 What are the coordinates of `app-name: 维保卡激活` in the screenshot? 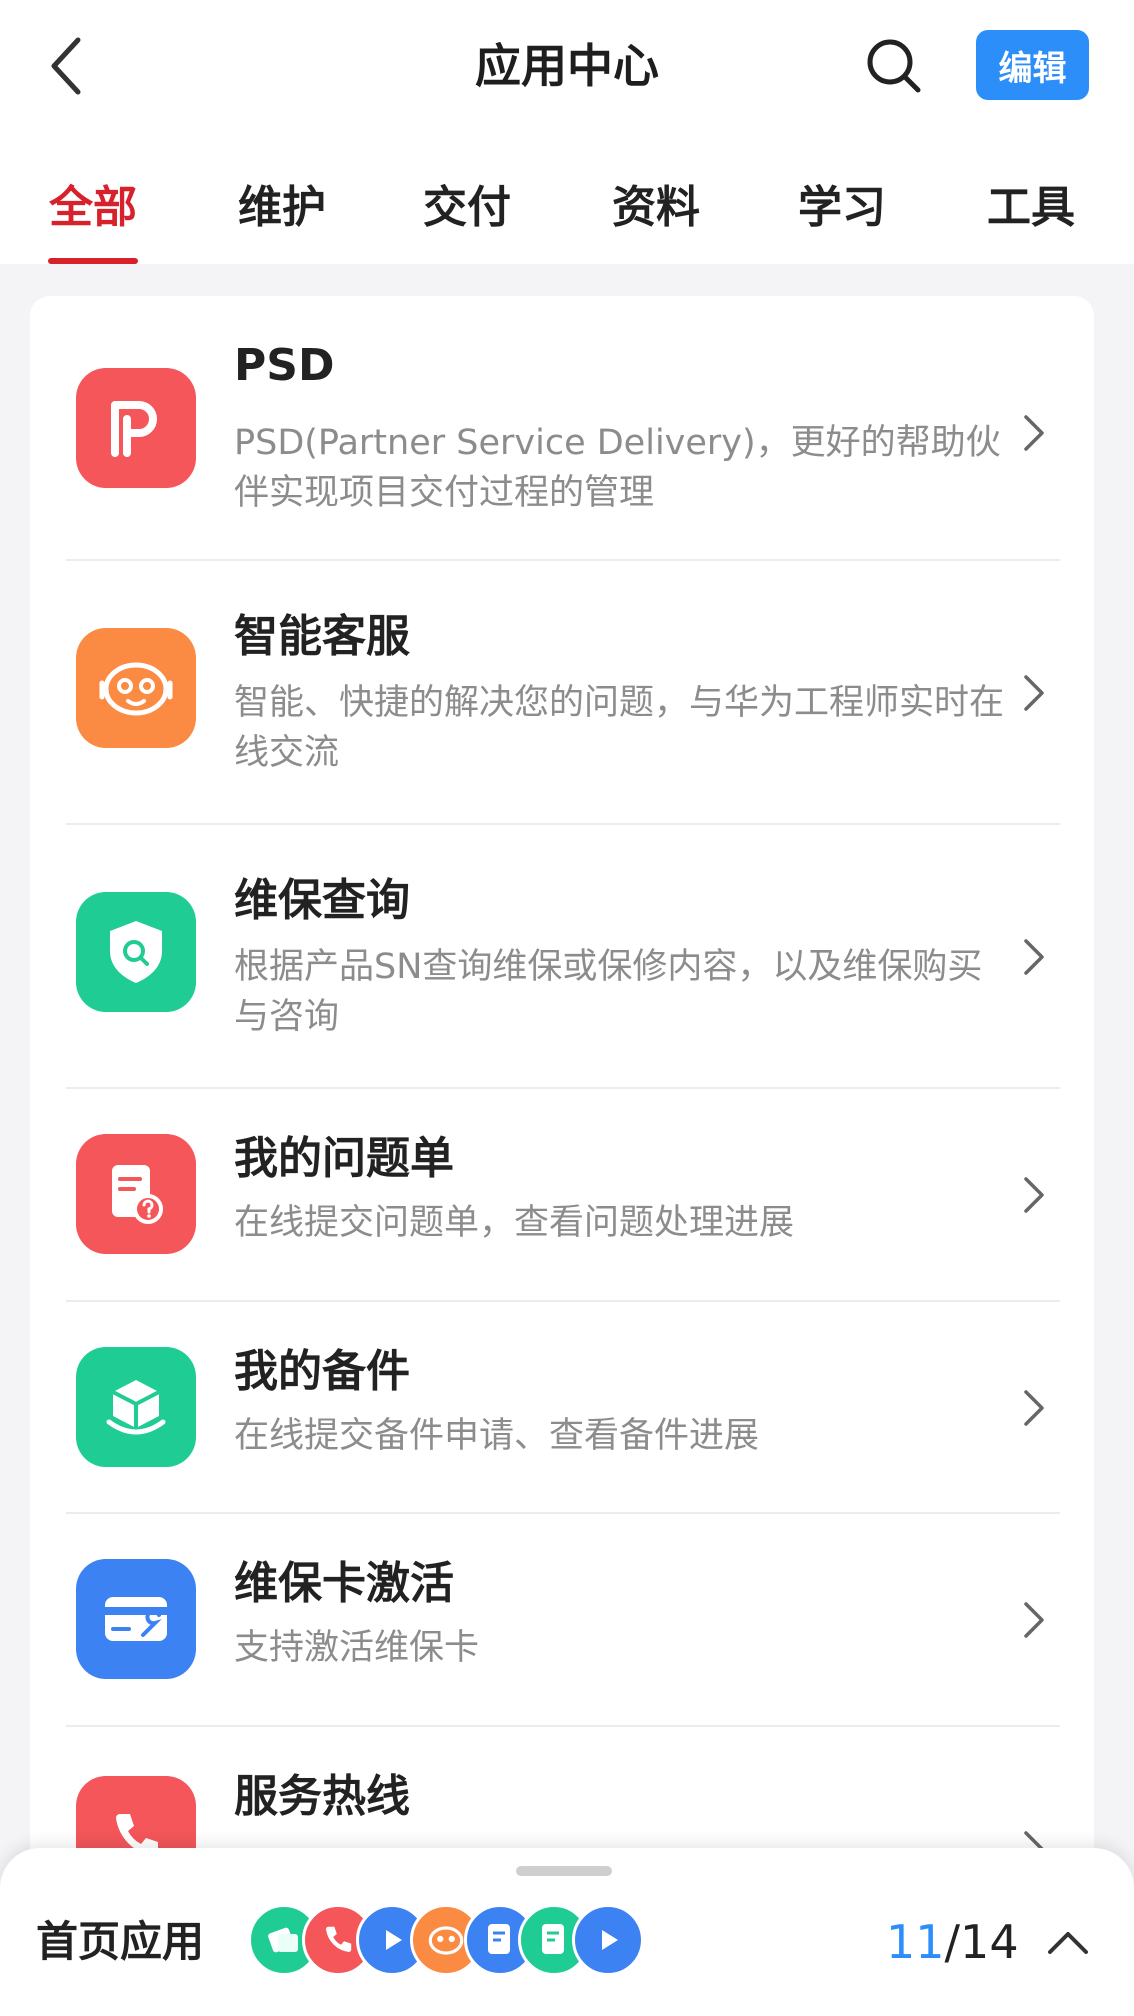 It's located at (344, 1583).